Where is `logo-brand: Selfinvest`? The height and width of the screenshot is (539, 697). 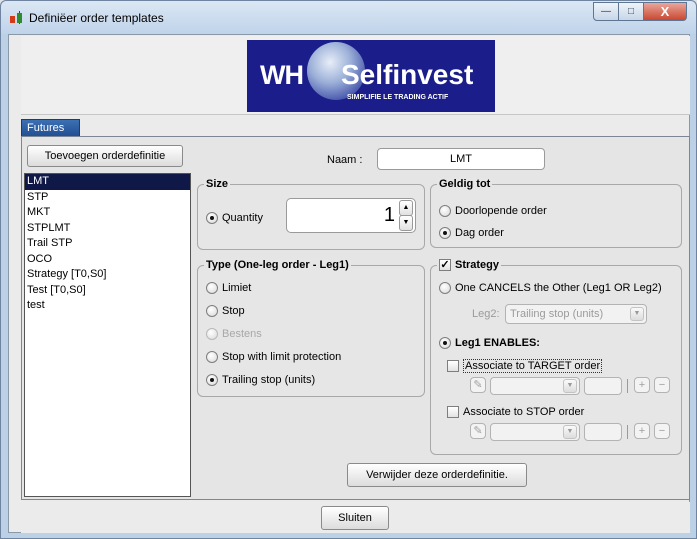
logo-brand: Selfinvest is located at coordinates (407, 74).